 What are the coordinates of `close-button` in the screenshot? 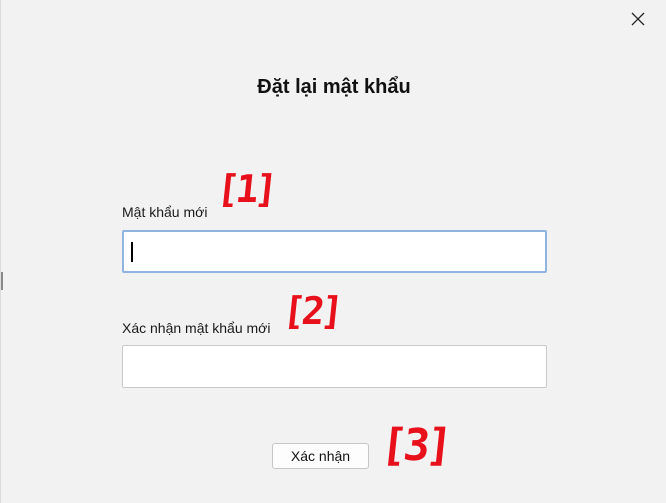 It's located at (638, 19).